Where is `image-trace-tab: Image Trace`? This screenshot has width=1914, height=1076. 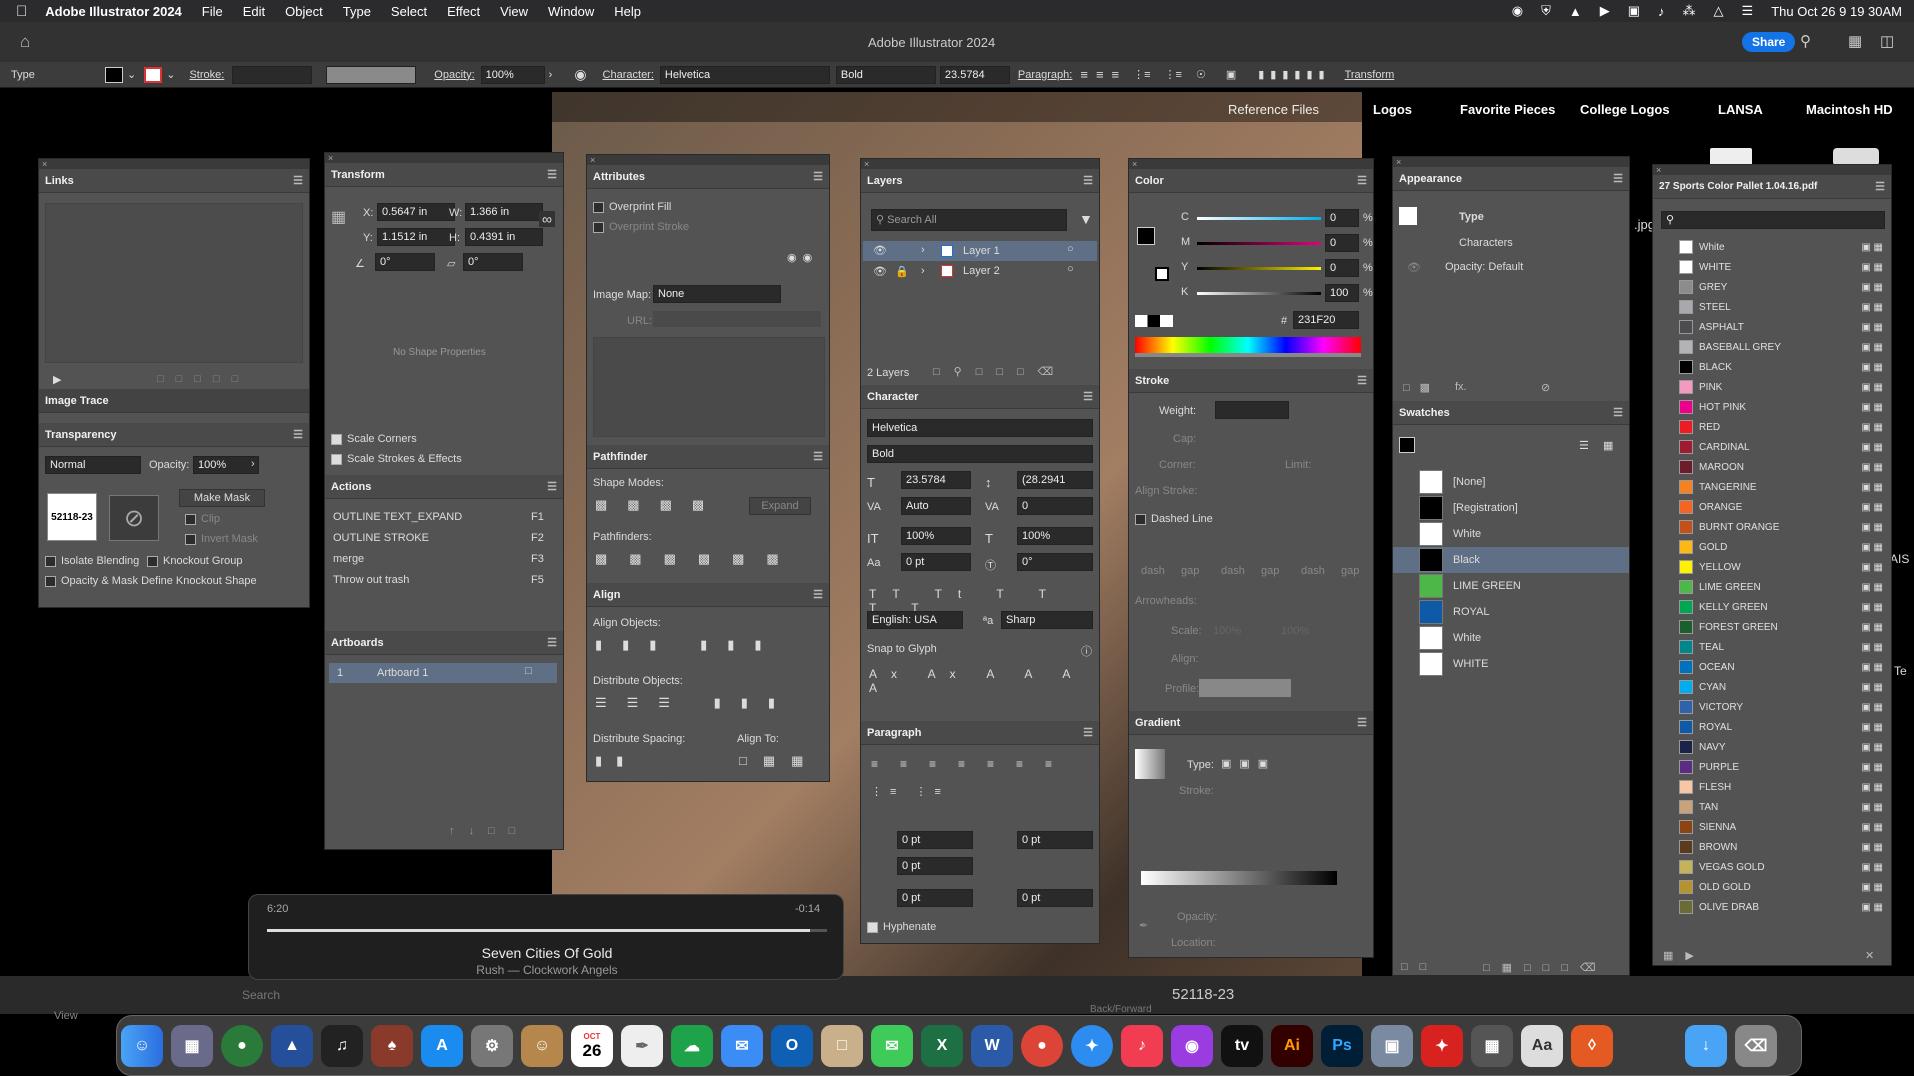 image-trace-tab: Image Trace is located at coordinates (174, 401).